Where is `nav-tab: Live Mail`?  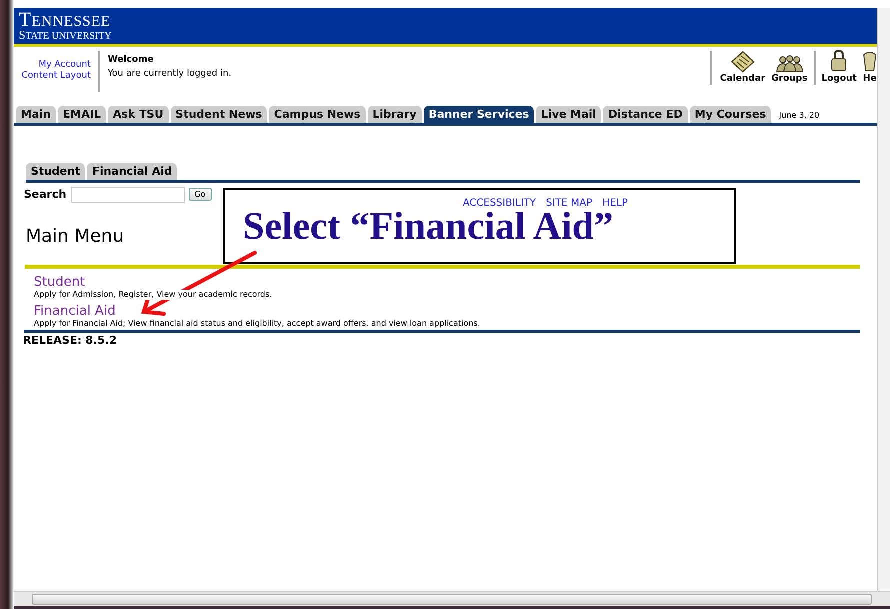 nav-tab: Live Mail is located at coordinates (569, 114).